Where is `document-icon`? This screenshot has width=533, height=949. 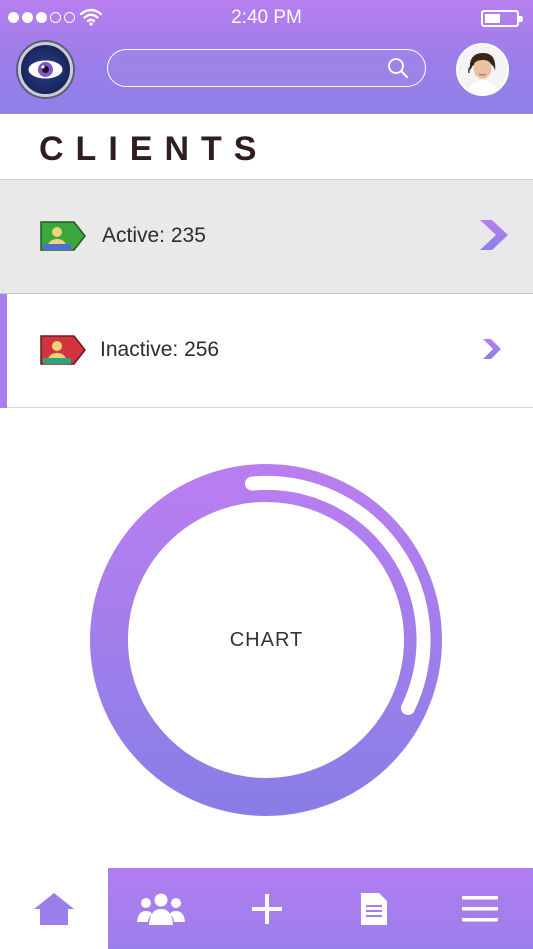
document-icon is located at coordinates (373, 908).